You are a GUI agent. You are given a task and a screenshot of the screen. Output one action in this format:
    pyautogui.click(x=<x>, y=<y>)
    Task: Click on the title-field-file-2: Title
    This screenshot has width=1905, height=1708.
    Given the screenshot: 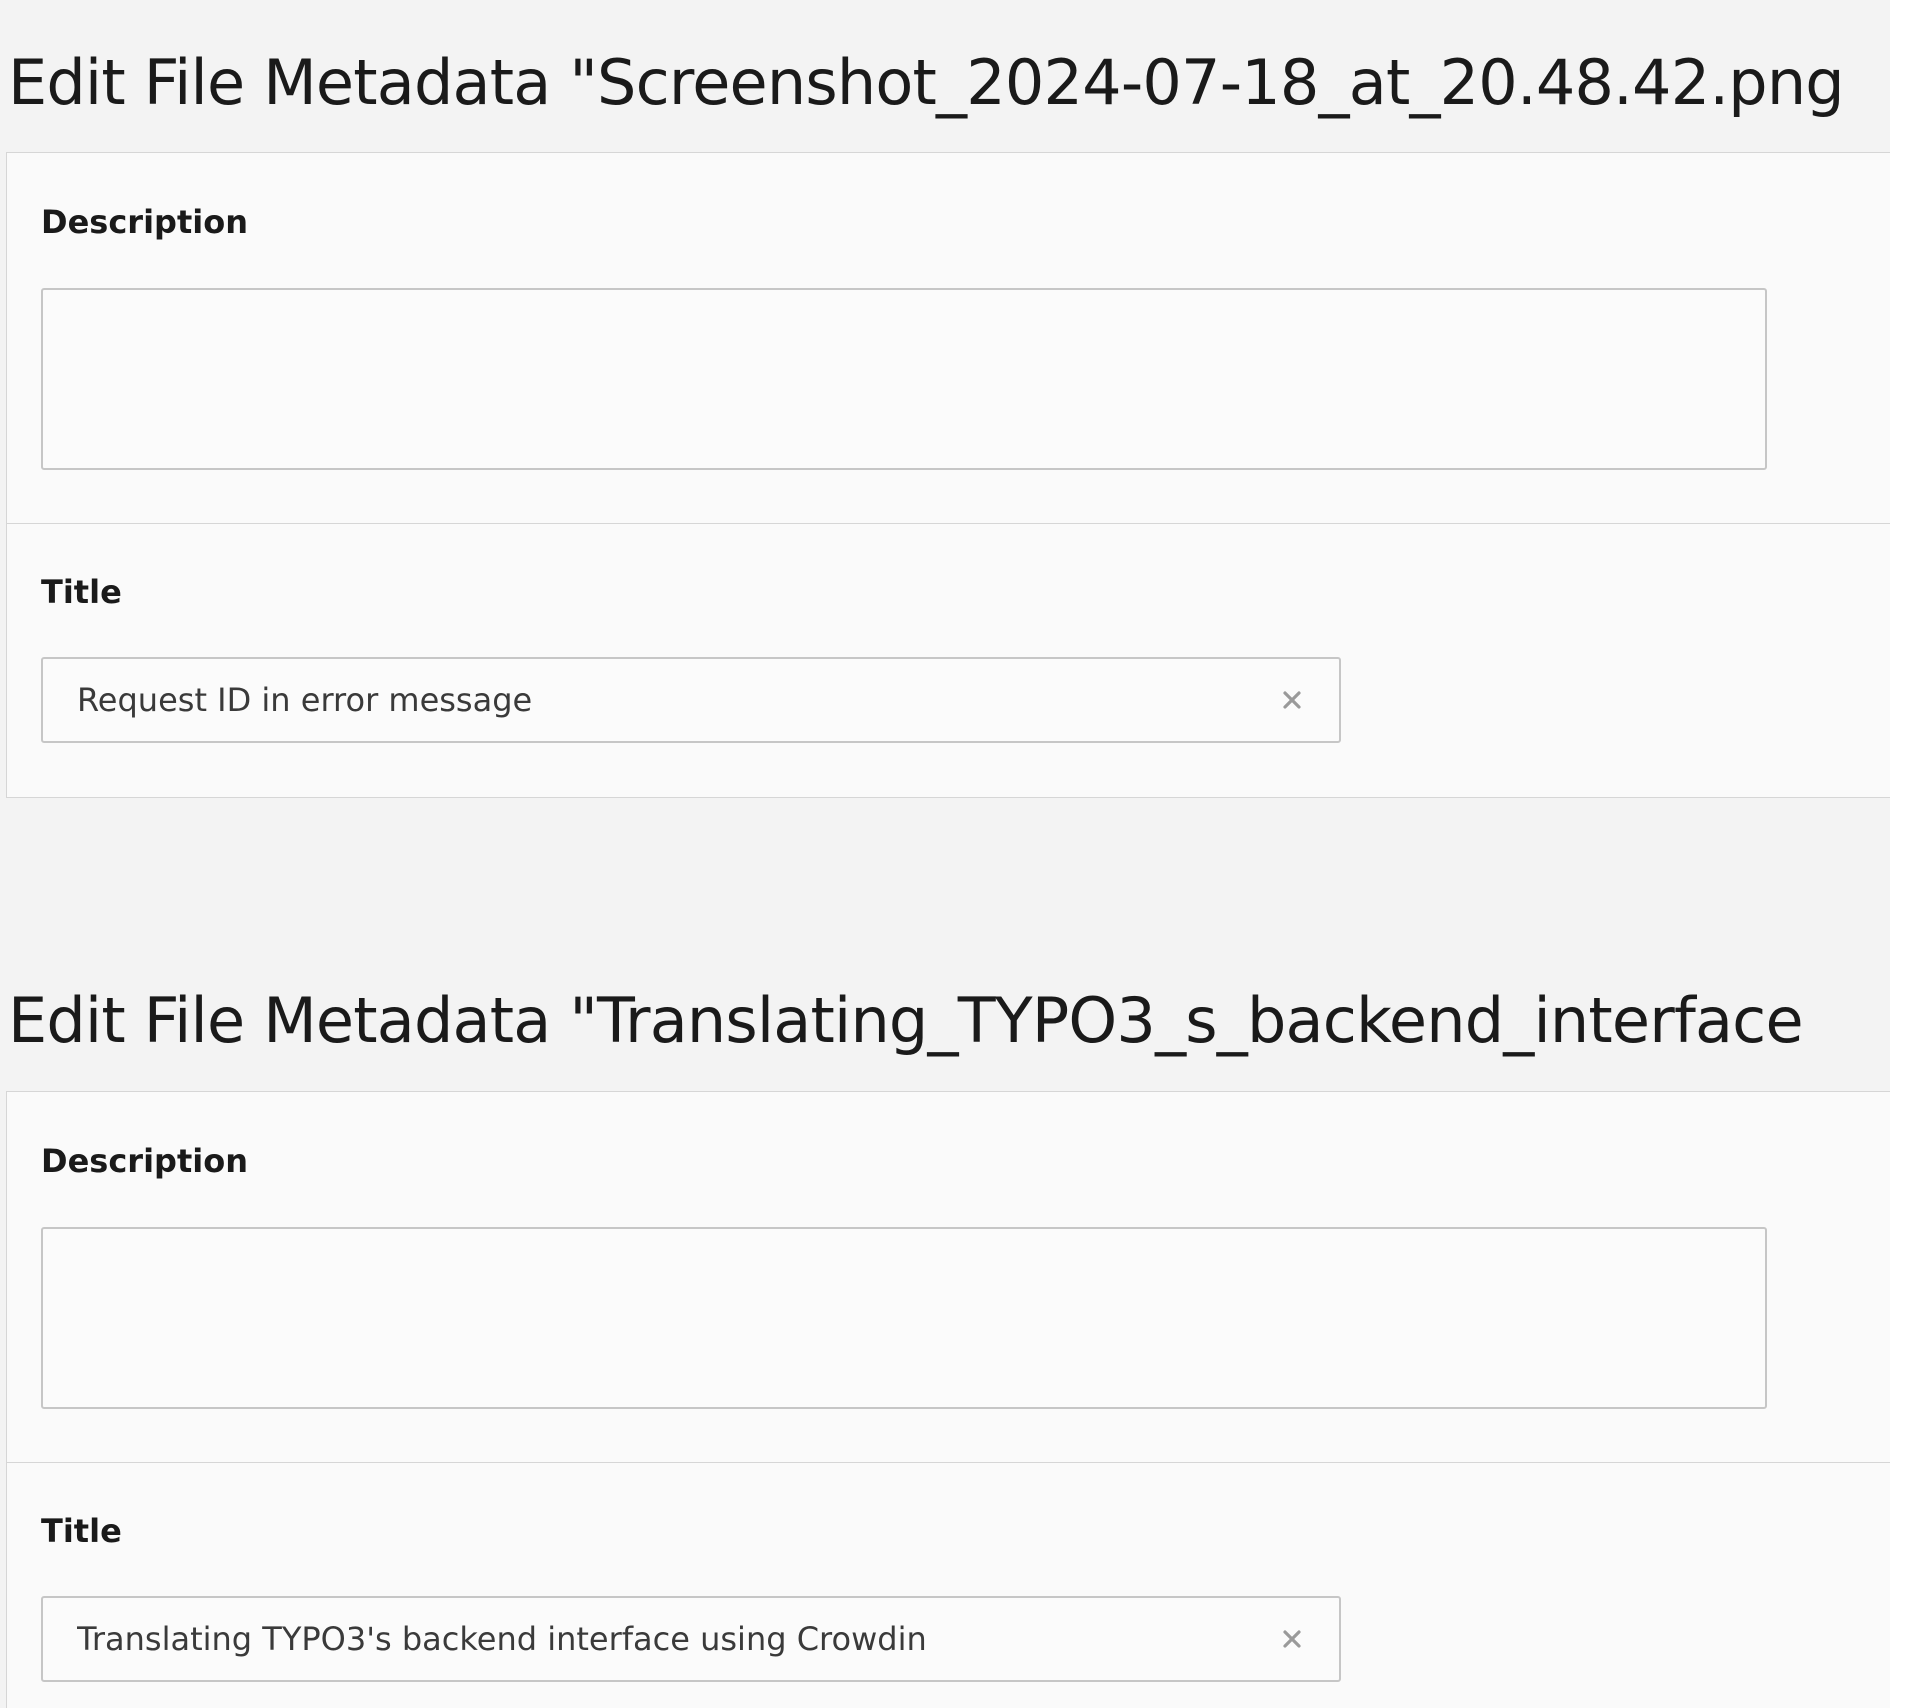 What is the action you would take?
    pyautogui.click(x=948, y=1586)
    